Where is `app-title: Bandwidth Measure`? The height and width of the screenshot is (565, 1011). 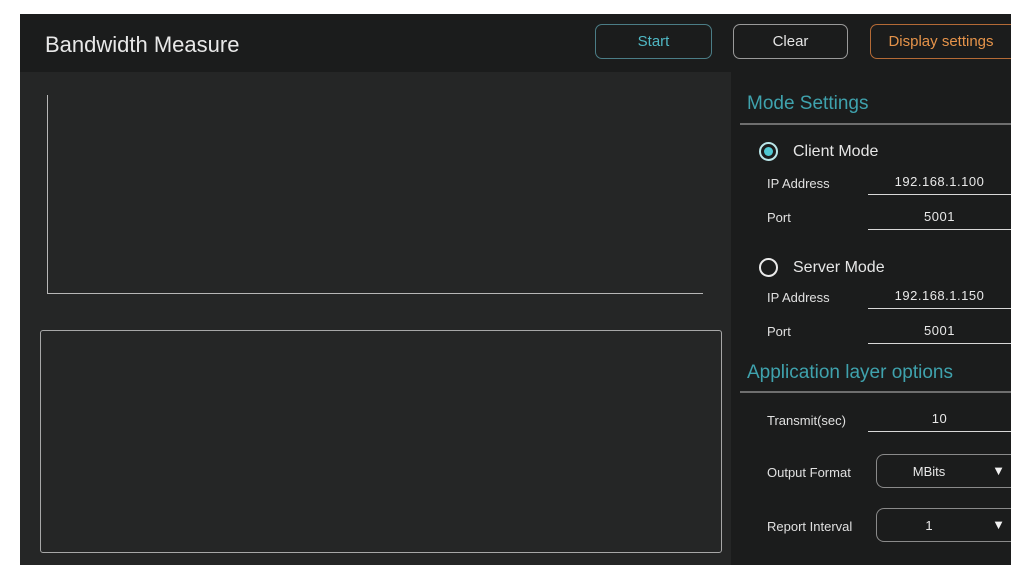
app-title: Bandwidth Measure is located at coordinates (142, 44).